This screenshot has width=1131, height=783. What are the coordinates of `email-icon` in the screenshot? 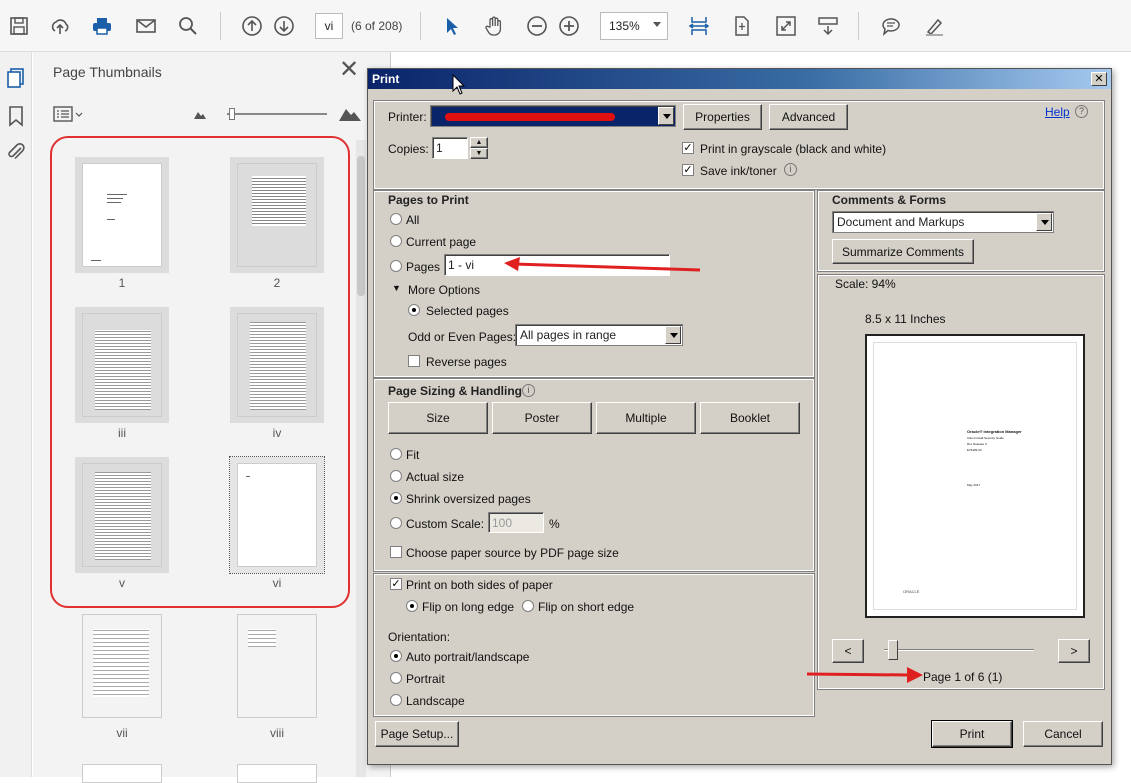 It's located at (146, 26).